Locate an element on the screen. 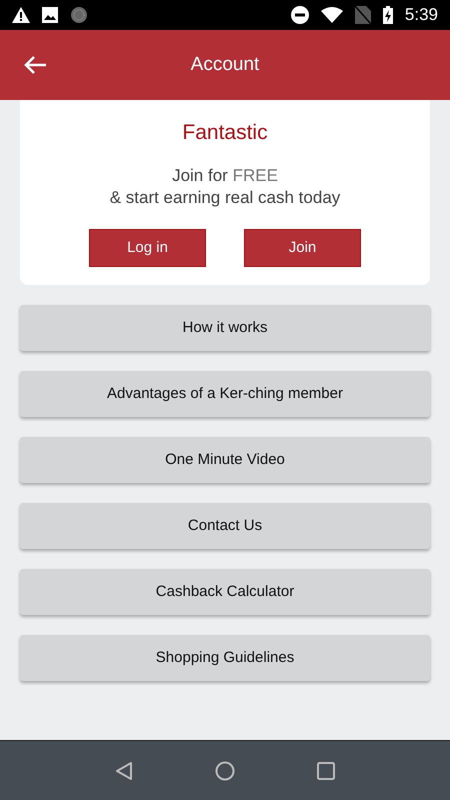 This screenshot has height=800, width=450. do-not-disturb-icon is located at coordinates (299, 15).